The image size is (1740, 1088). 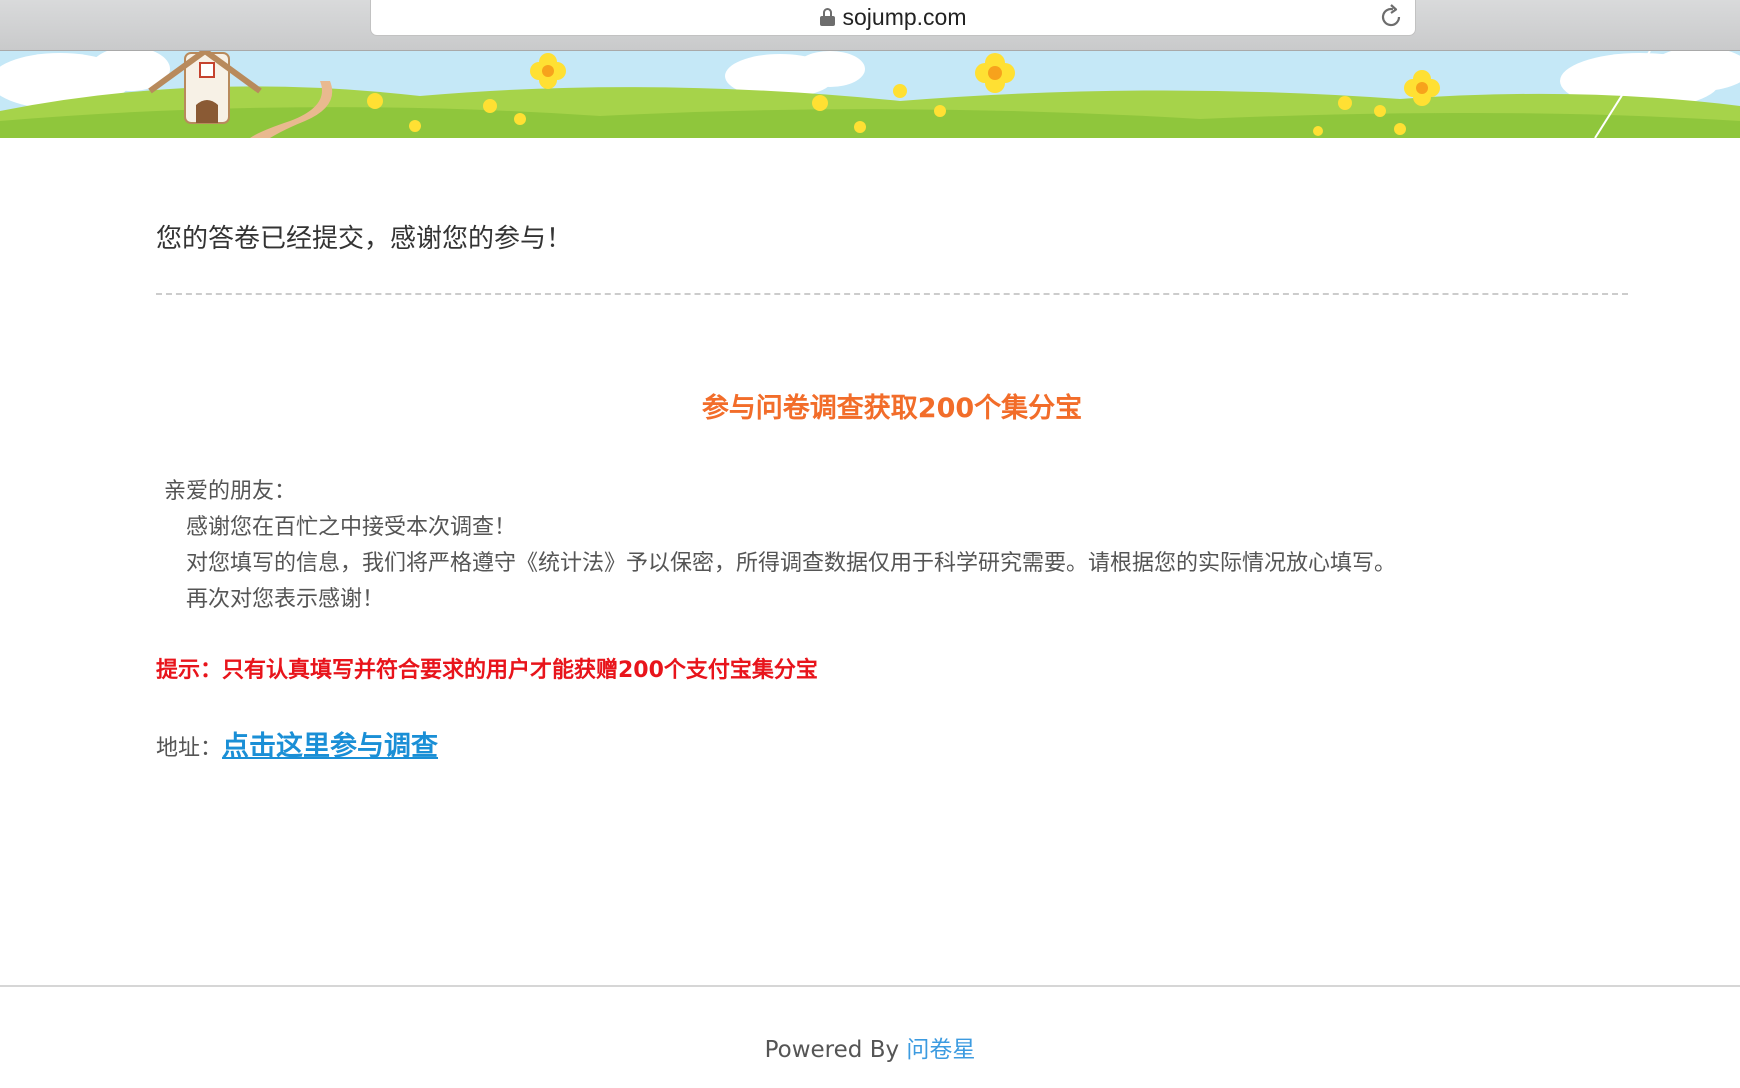 What do you see at coordinates (189, 748) in the screenshot?
I see `address-label: 地址：` at bounding box center [189, 748].